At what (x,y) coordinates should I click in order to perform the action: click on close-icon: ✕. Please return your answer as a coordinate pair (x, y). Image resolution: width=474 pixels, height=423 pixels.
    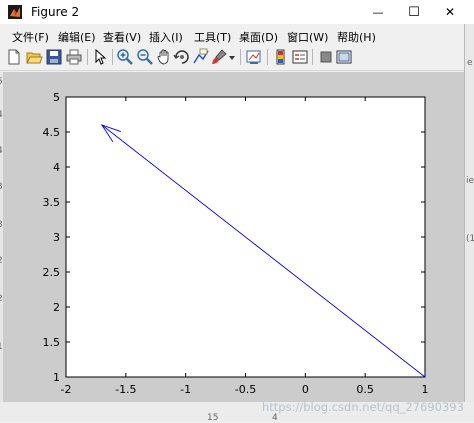
    Looking at the image, I should click on (450, 12).